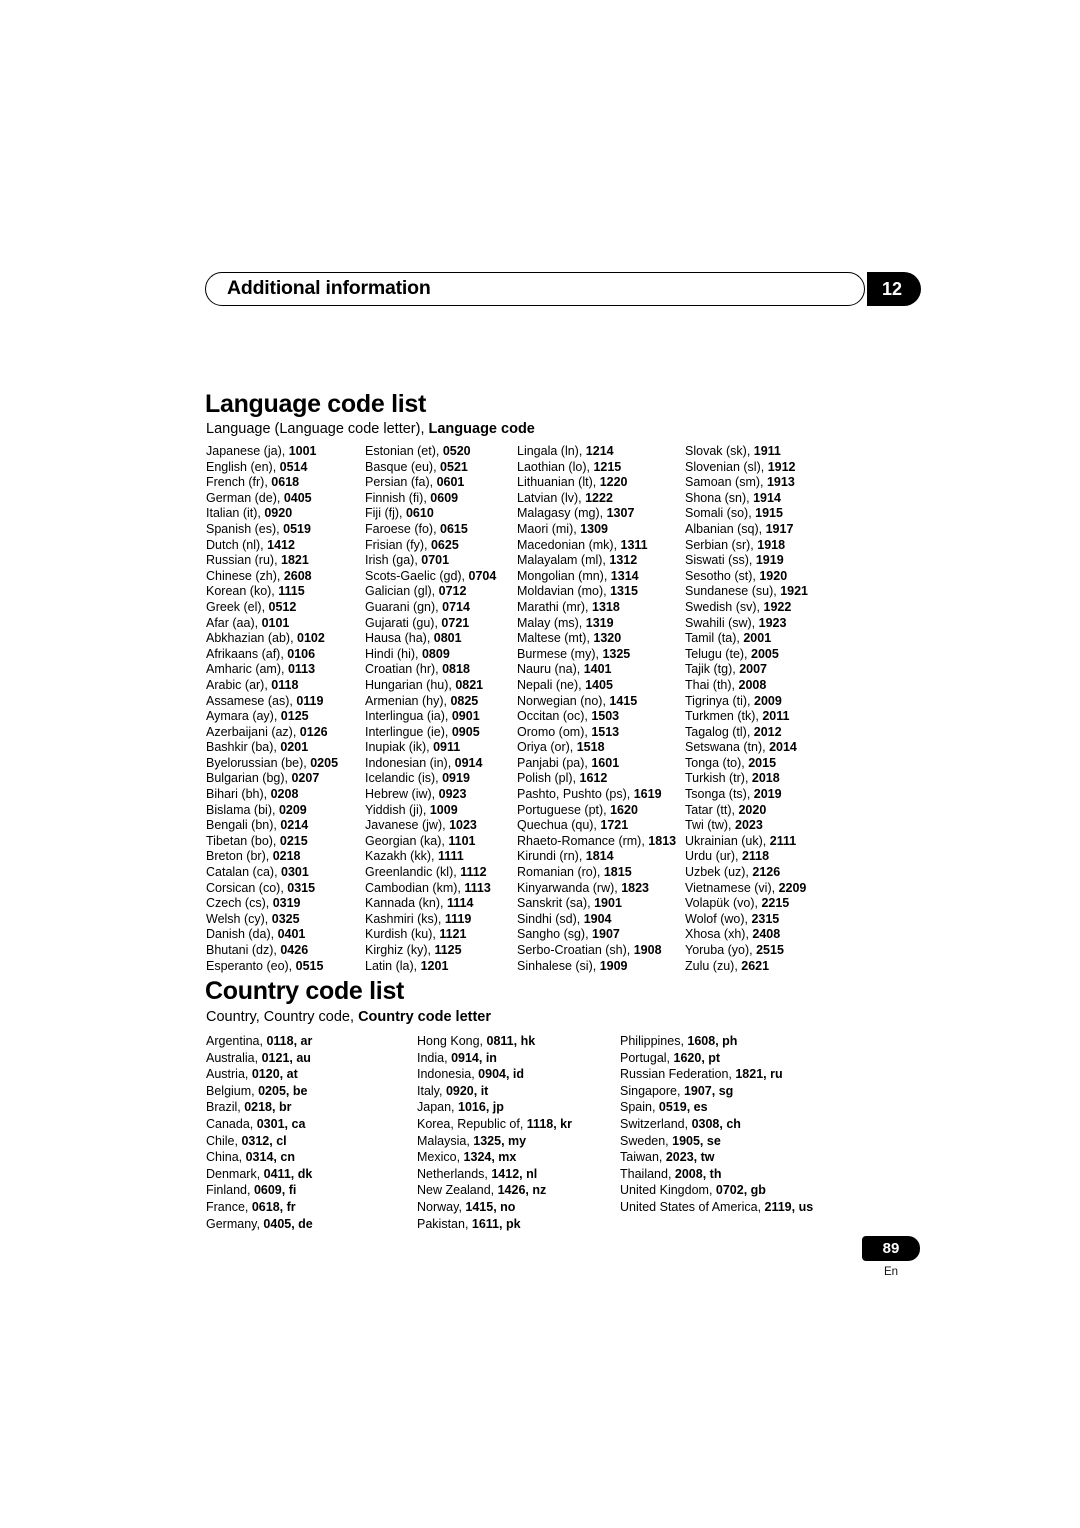 The height and width of the screenshot is (1528, 1080). What do you see at coordinates (311, 1041) in the screenshot?
I see `country-entry: Argentina, 0118, ar` at bounding box center [311, 1041].